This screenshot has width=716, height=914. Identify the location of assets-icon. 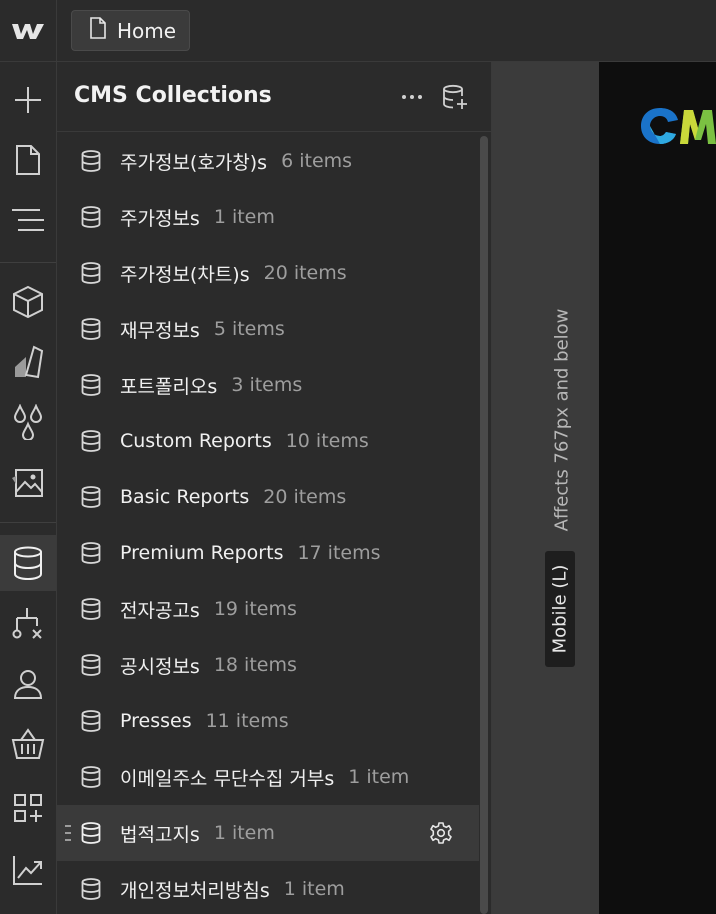
(28, 482).